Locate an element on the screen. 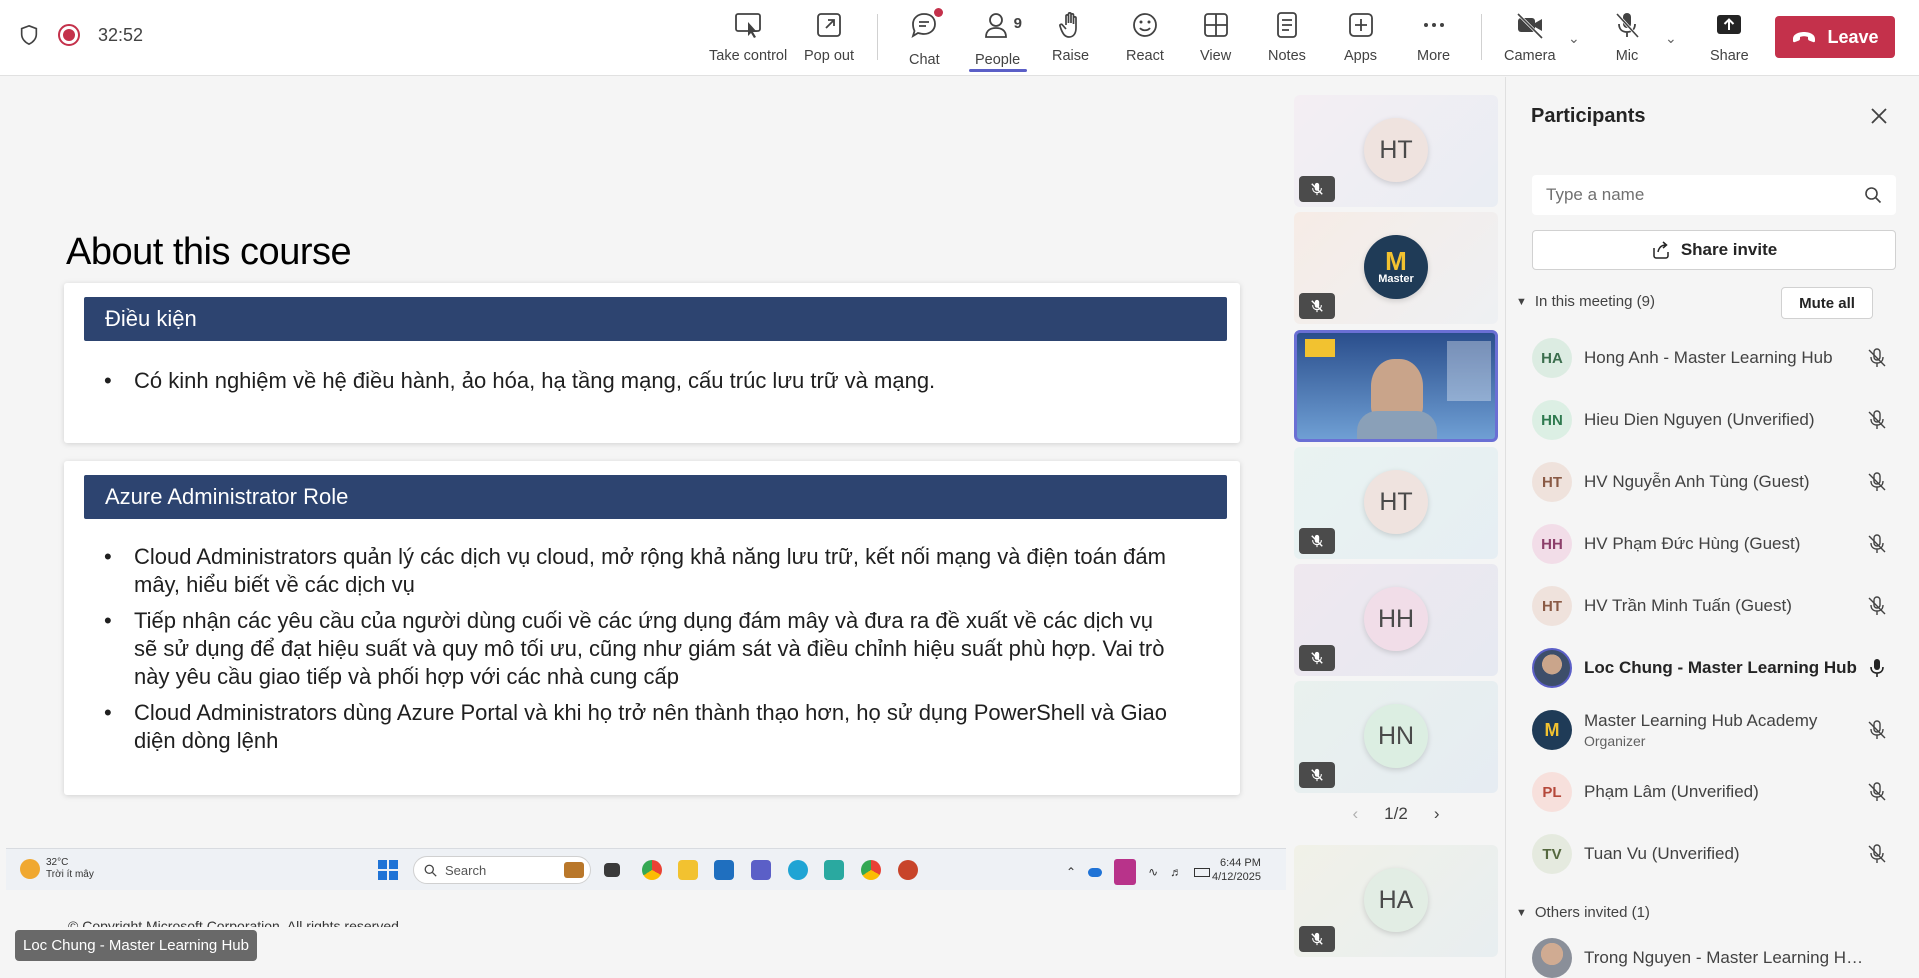 This screenshot has height=978, width=1919. participant-row: M Master Learning Hub Academy Organizer is located at coordinates (1717, 730).